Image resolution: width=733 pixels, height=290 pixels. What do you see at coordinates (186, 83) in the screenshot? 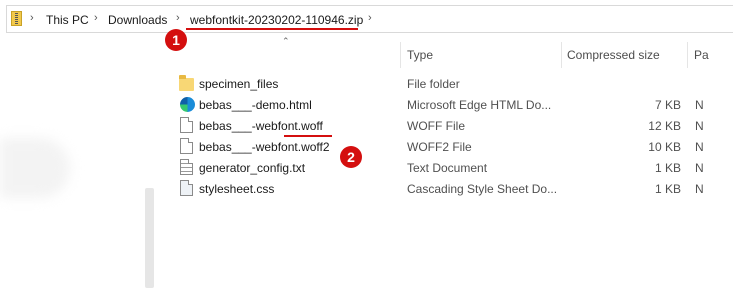
I see `folder-icon` at bounding box center [186, 83].